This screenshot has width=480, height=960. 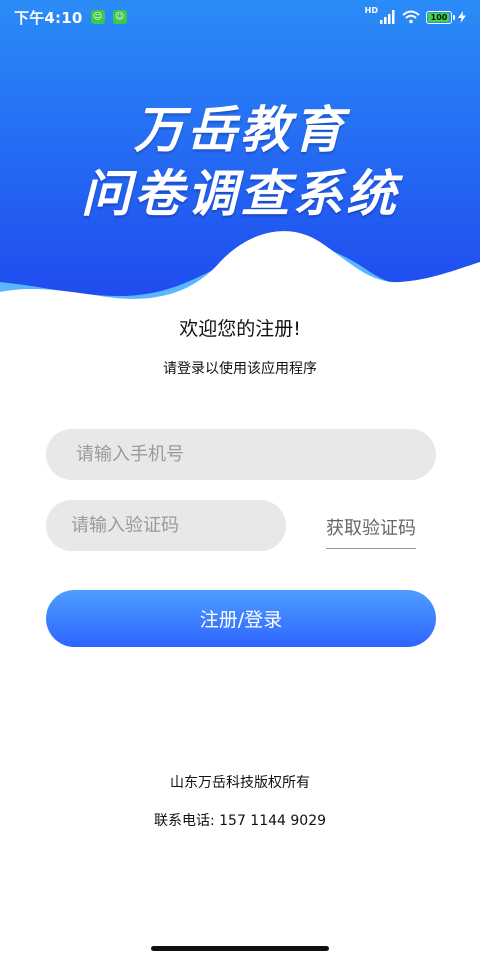 I want to click on welcome-subtitle: 请登录以使用该应用程序, so click(x=240, y=369).